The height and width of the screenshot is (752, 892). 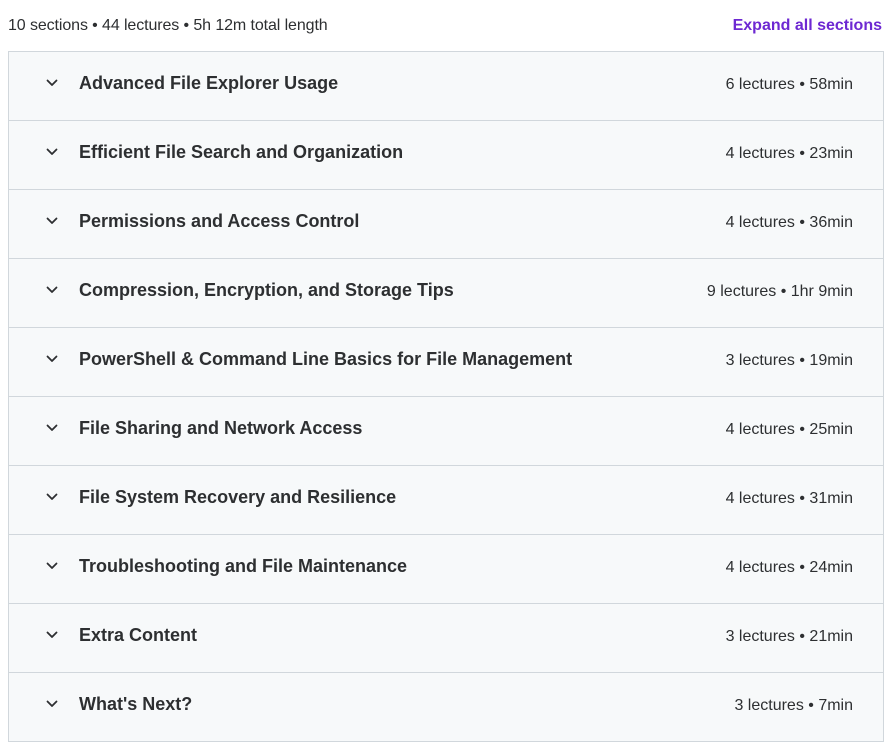 What do you see at coordinates (138, 635) in the screenshot?
I see `section-title: Extra Content` at bounding box center [138, 635].